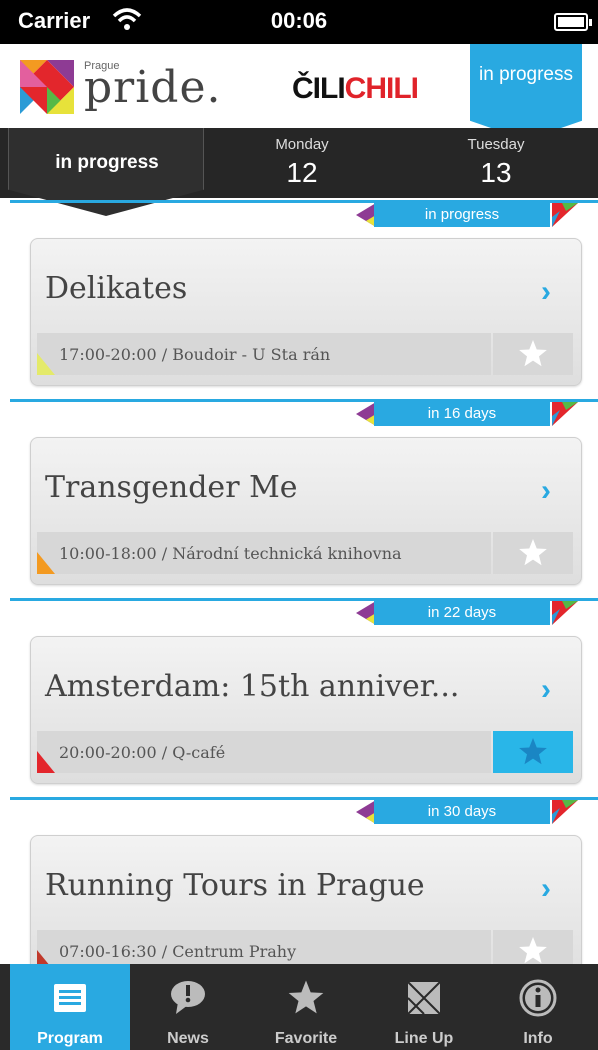  Describe the element at coordinates (188, 997) in the screenshot. I see `speech-bubble-icon` at that location.